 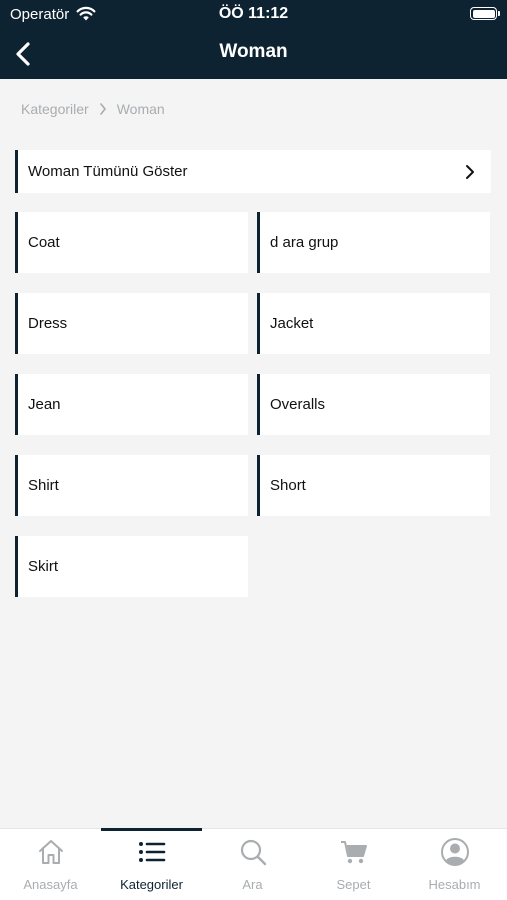 I want to click on tab-label: Kategoriler, so click(x=151, y=884).